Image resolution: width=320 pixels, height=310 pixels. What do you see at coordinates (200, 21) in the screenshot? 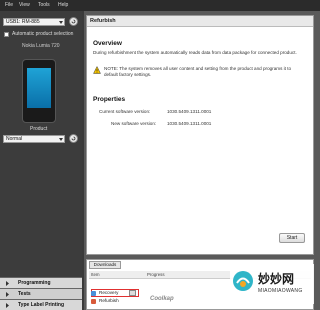
I see `panel-header: Refurbish` at bounding box center [200, 21].